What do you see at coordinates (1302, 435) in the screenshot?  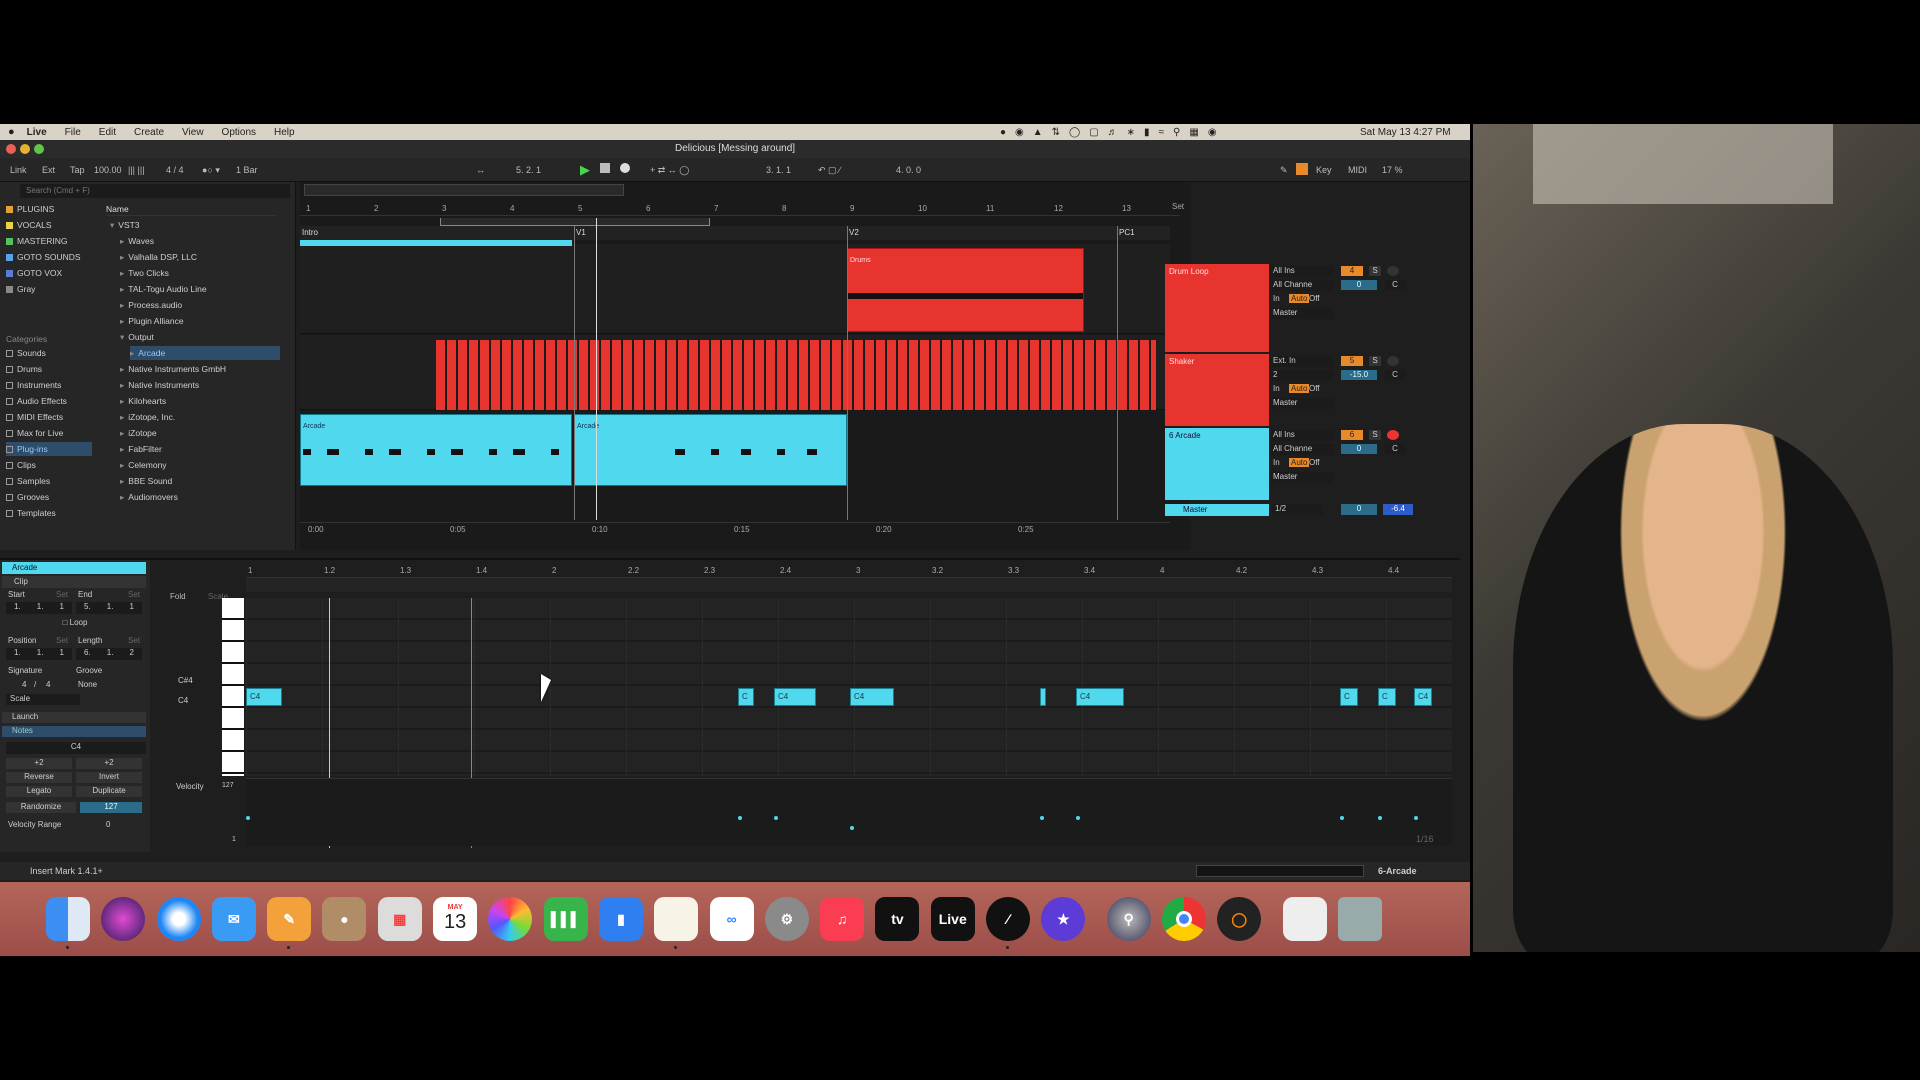 I see `track-input-selector: All Ins` at bounding box center [1302, 435].